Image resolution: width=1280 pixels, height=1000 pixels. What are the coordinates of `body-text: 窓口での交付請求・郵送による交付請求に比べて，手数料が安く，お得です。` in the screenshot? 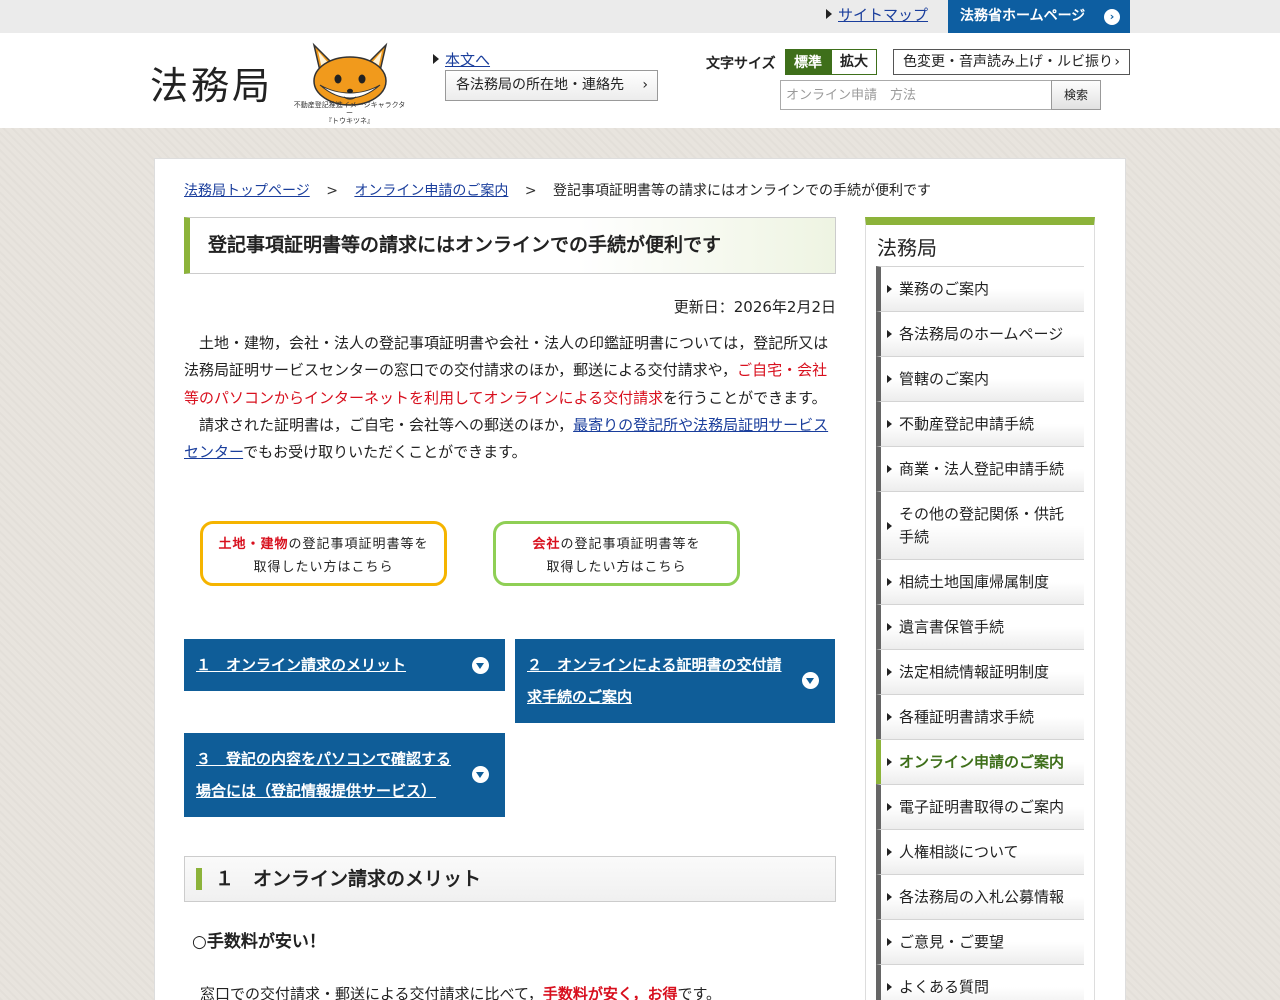 It's located at (460, 991).